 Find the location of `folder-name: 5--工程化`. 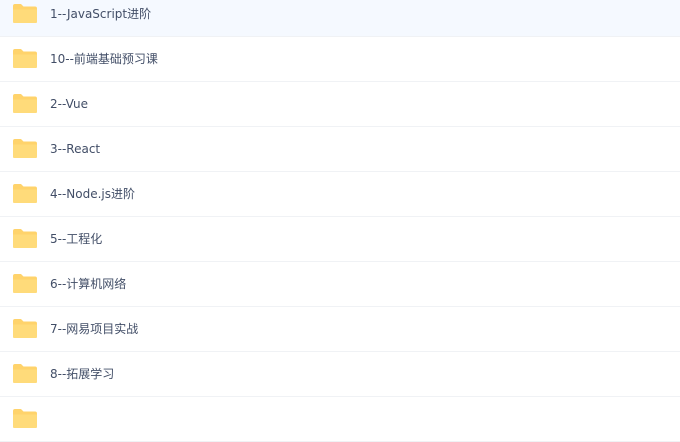

folder-name: 5--工程化 is located at coordinates (76, 239).